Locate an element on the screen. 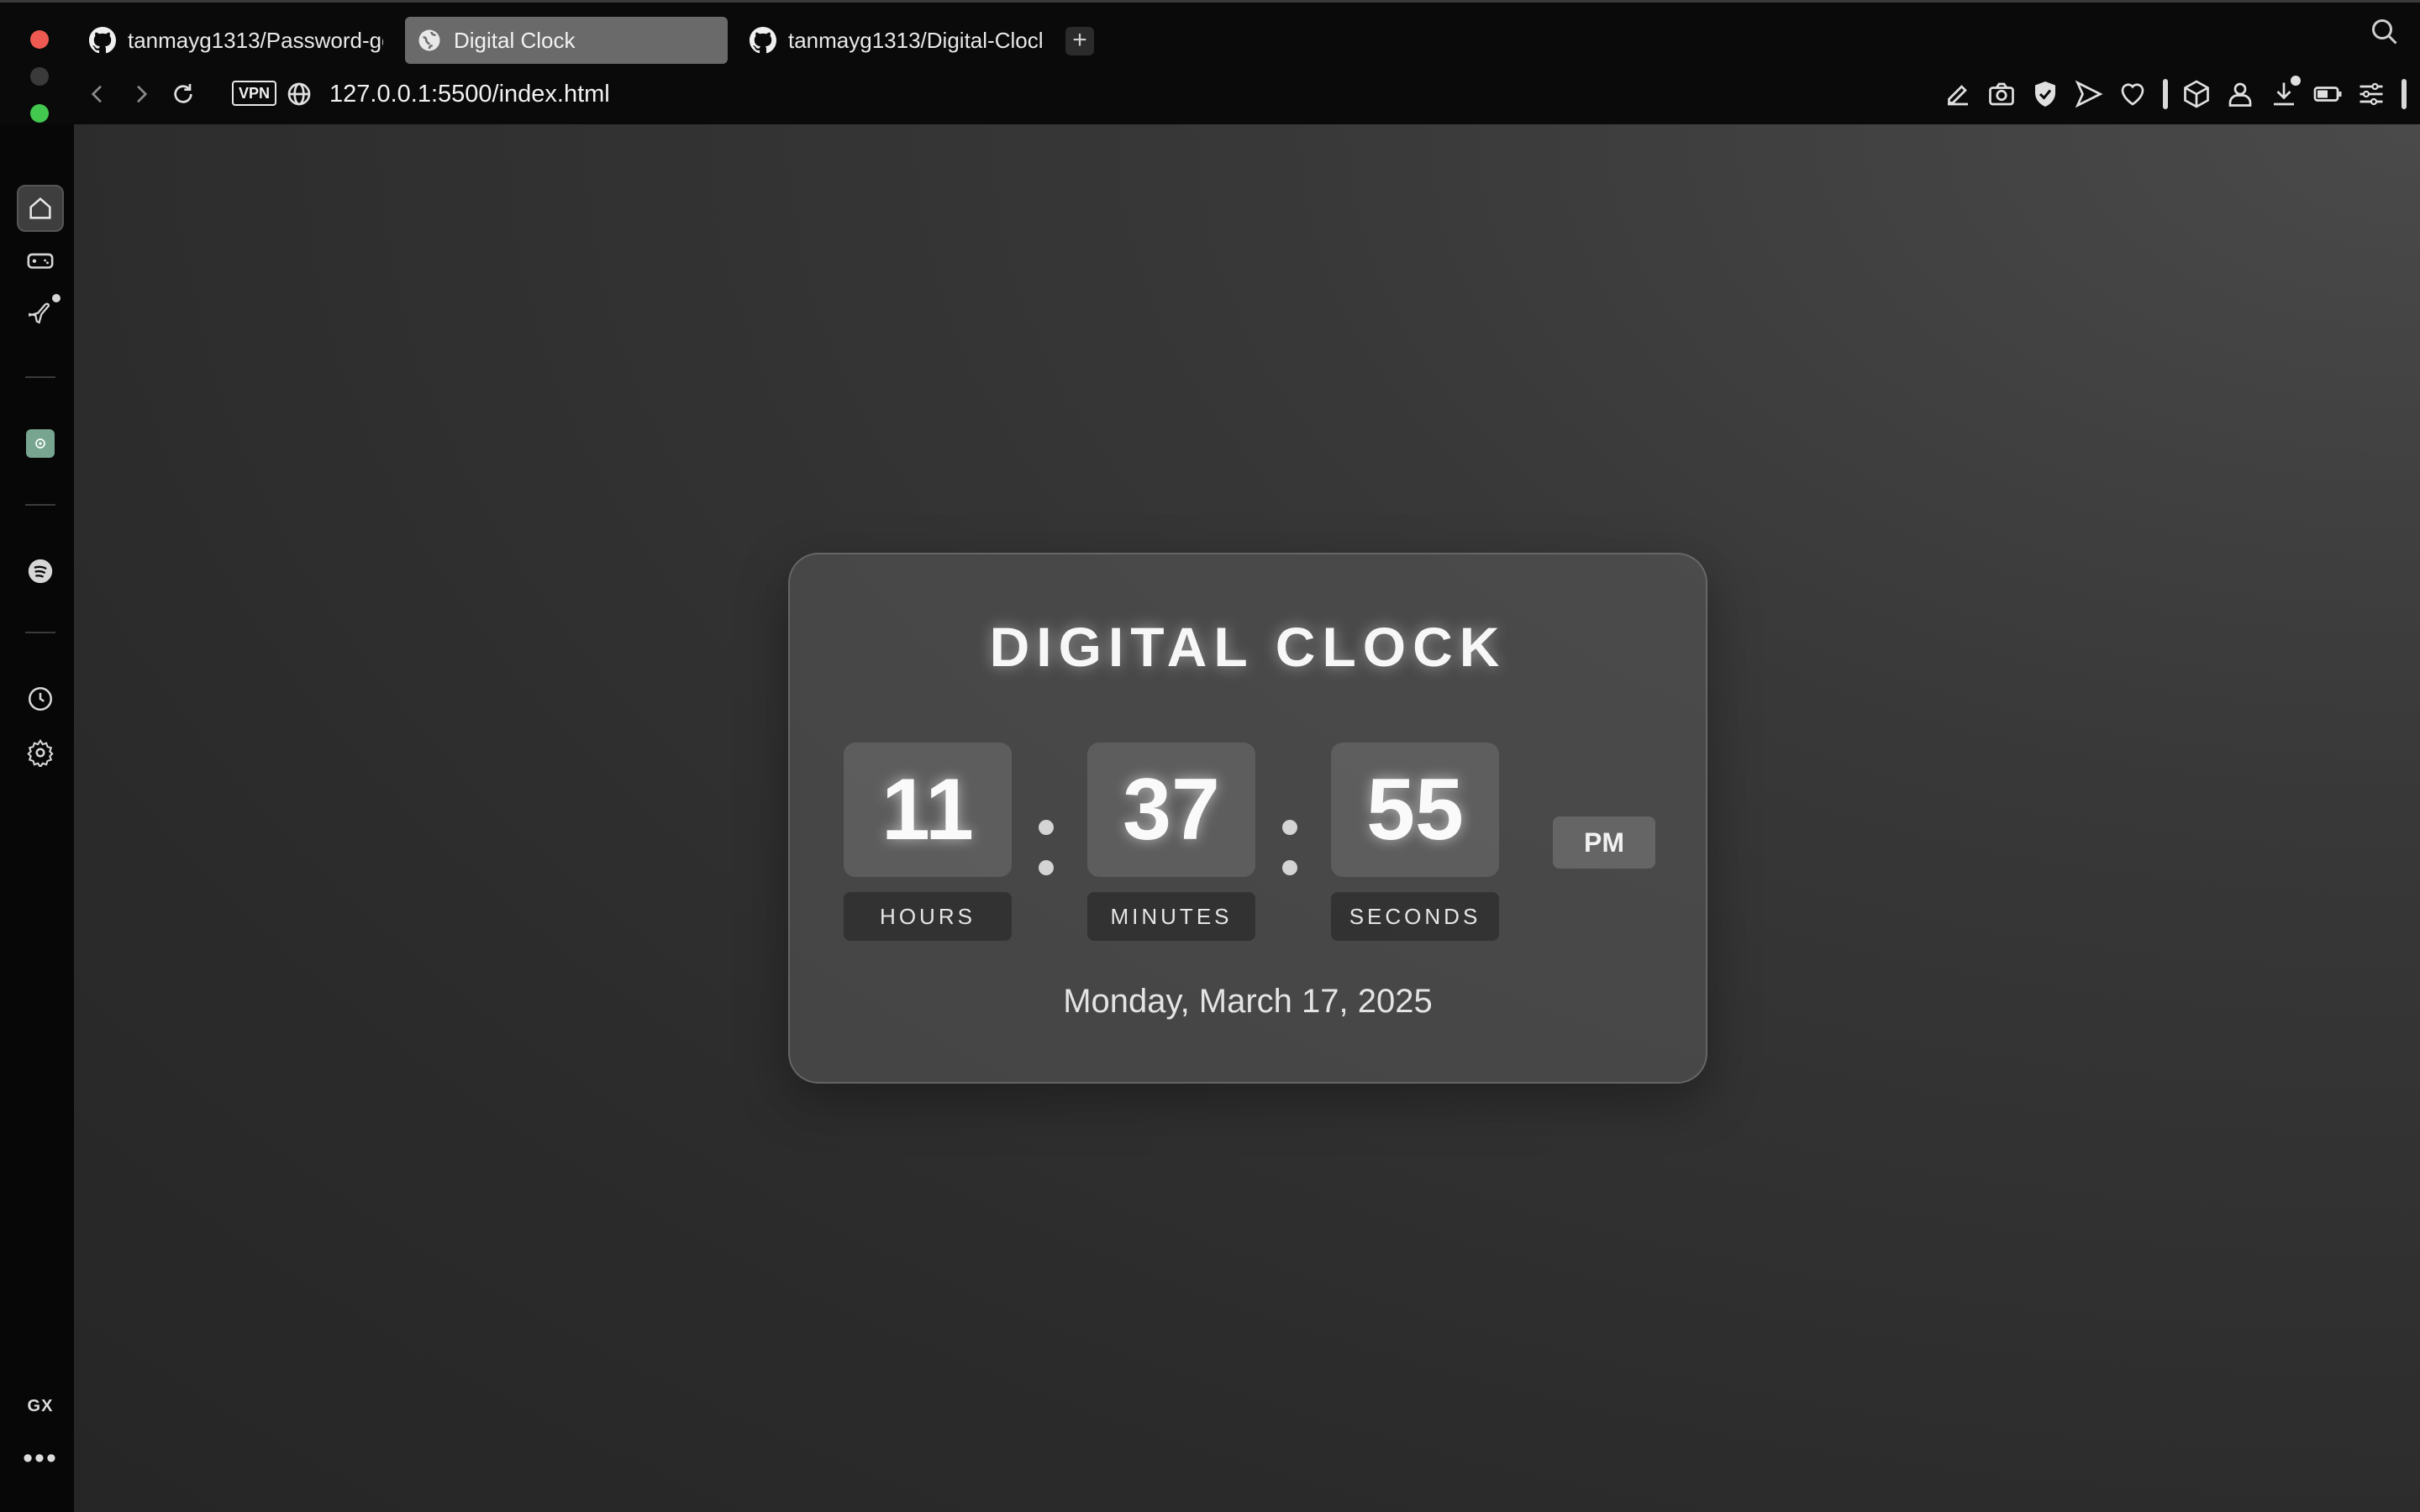 This screenshot has height=1512, width=2420. ampm-badge: PM is located at coordinates (1604, 842).